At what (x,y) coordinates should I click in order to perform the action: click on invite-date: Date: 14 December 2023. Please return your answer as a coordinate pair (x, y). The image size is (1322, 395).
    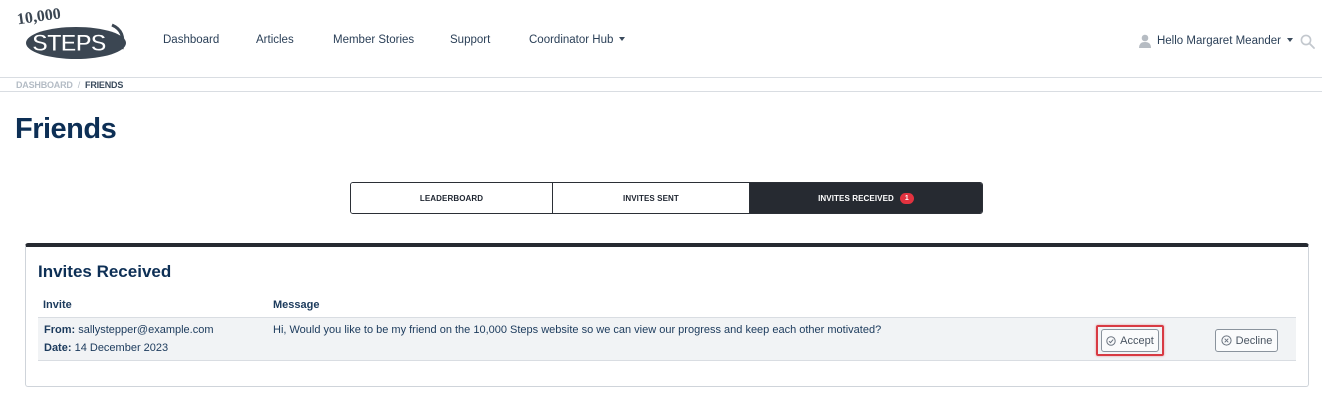
    Looking at the image, I should click on (106, 348).